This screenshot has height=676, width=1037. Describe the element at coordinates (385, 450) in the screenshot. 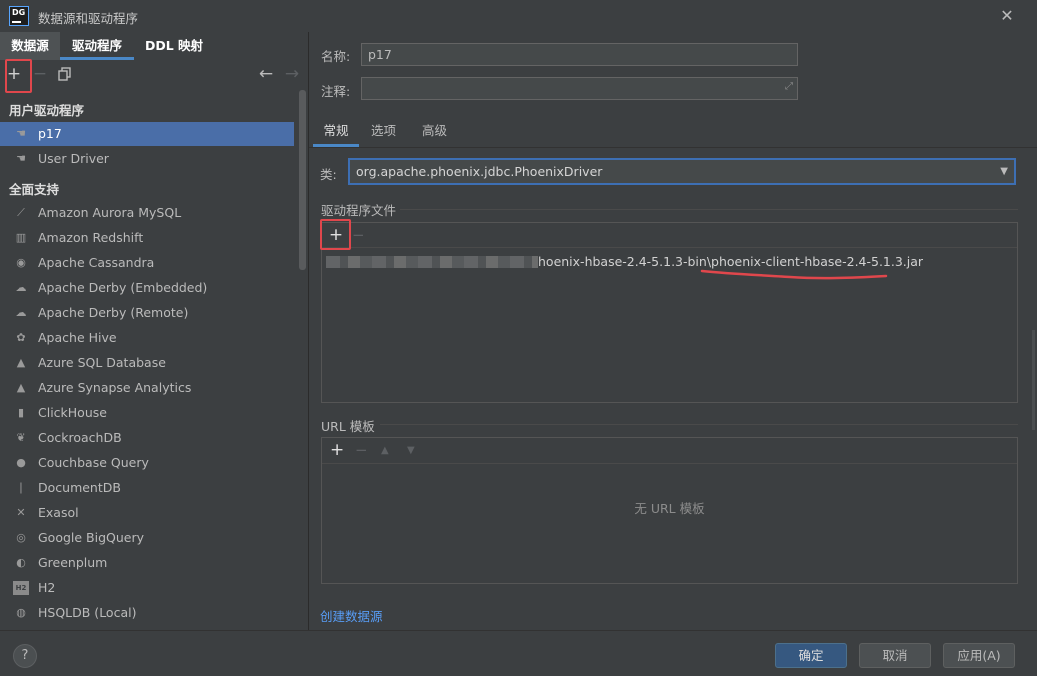

I see `move-up-icon: ▲` at that location.